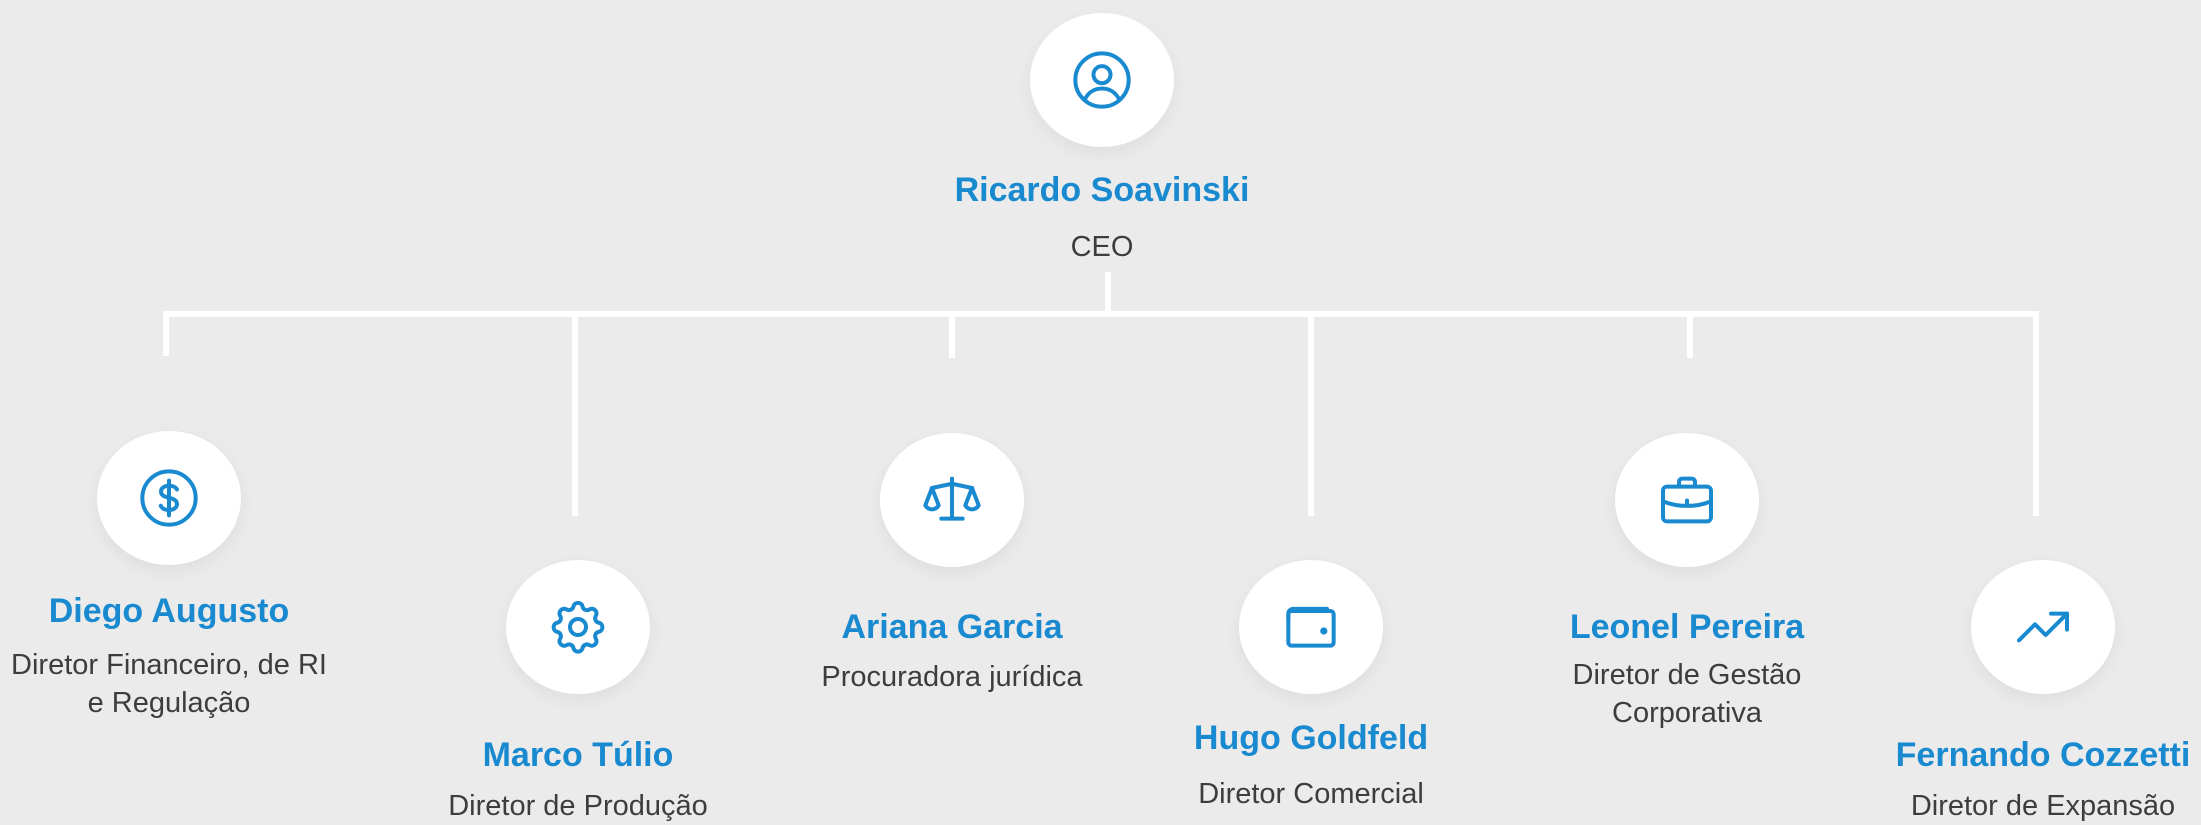 This screenshot has height=825, width=2201. What do you see at coordinates (1102, 247) in the screenshot?
I see `ceo-role: CEO` at bounding box center [1102, 247].